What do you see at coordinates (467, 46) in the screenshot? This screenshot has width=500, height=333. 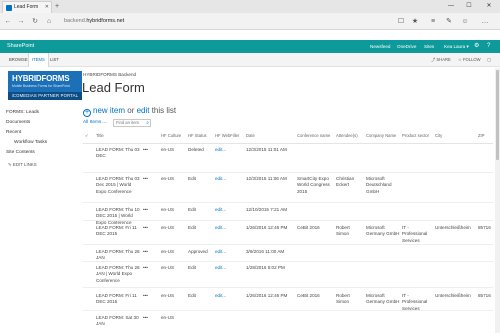 I see `user-caret-icon: ▾` at bounding box center [467, 46].